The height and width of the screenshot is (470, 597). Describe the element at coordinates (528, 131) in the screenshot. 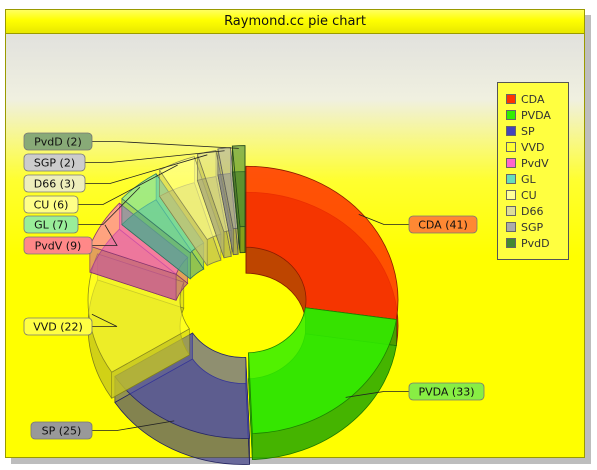

I see `legend-label: SP` at that location.